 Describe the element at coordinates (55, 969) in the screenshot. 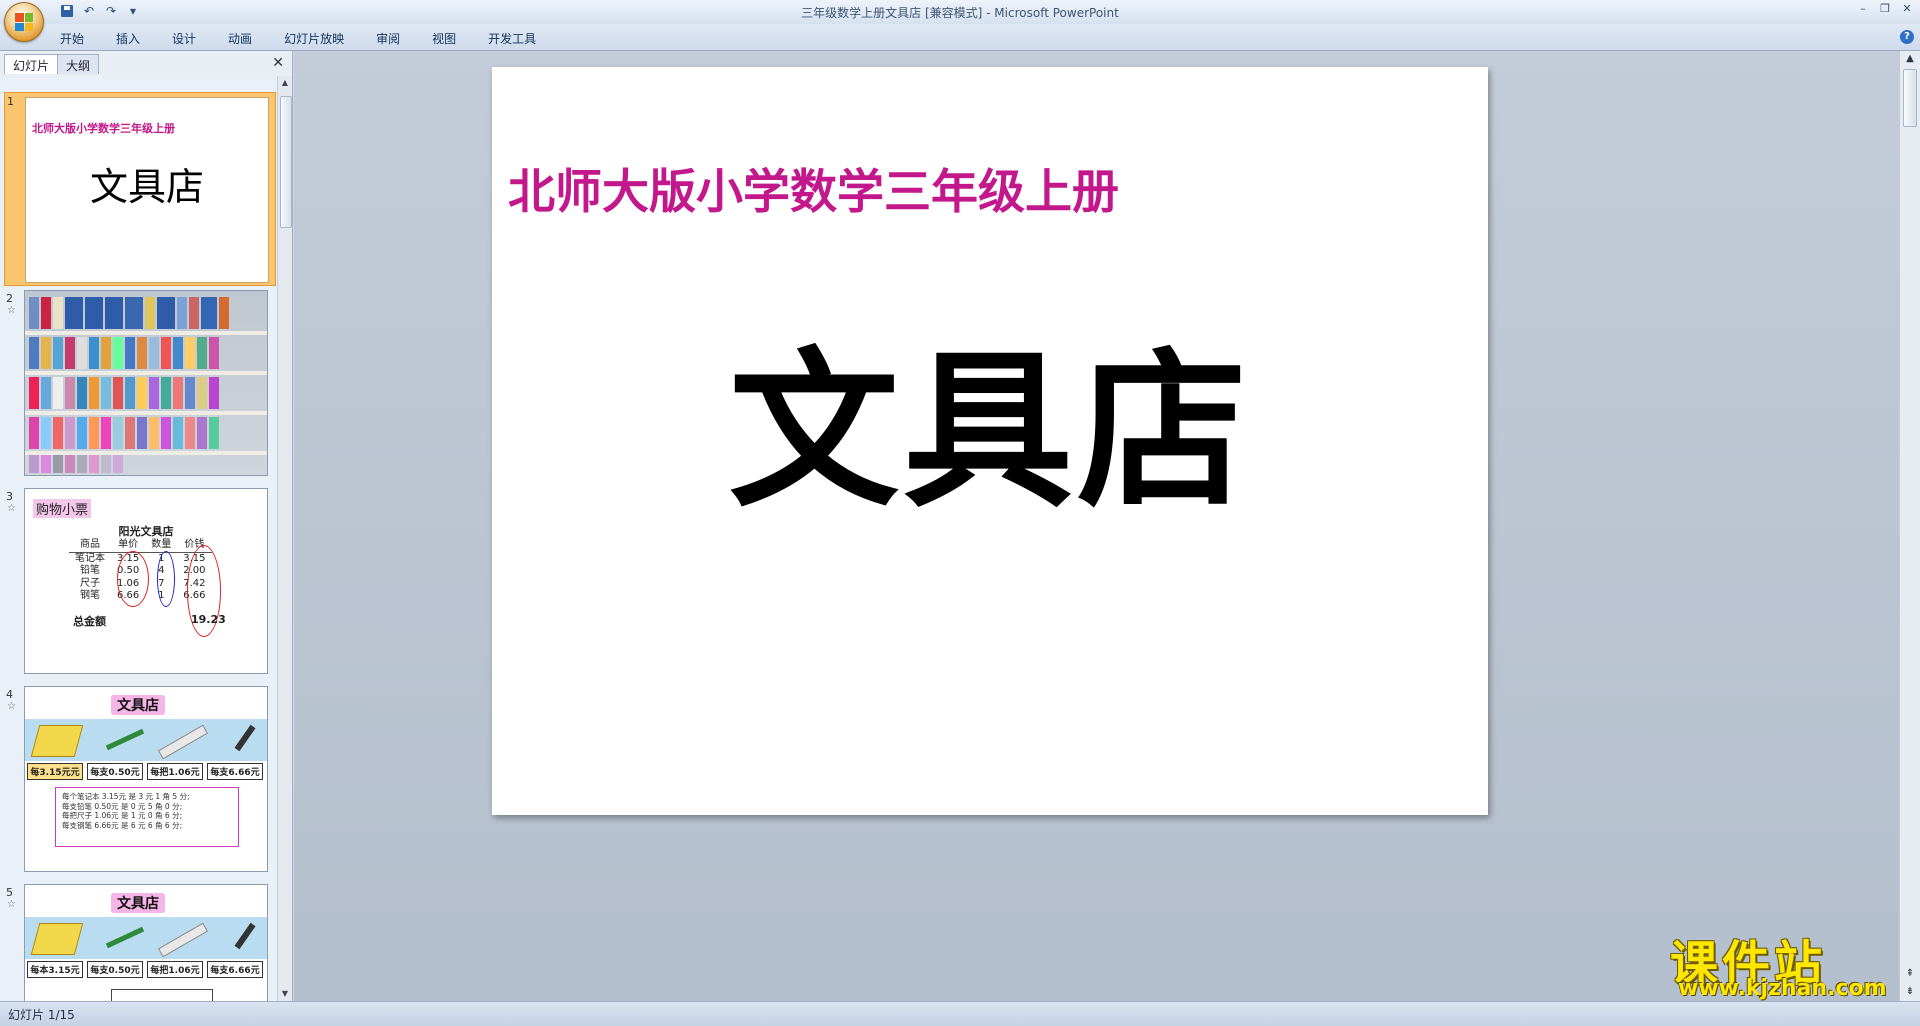

I see `price-tag: 每本3.15元` at that location.